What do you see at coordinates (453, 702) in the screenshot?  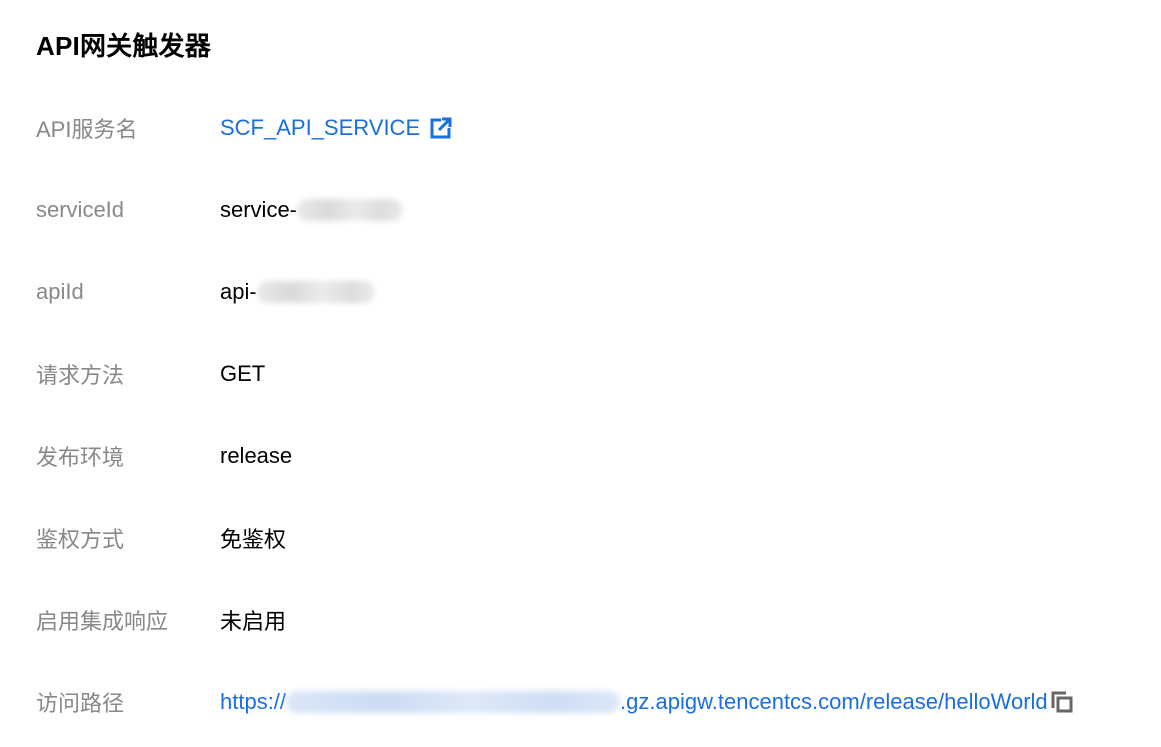 I see `redacted-host` at bounding box center [453, 702].